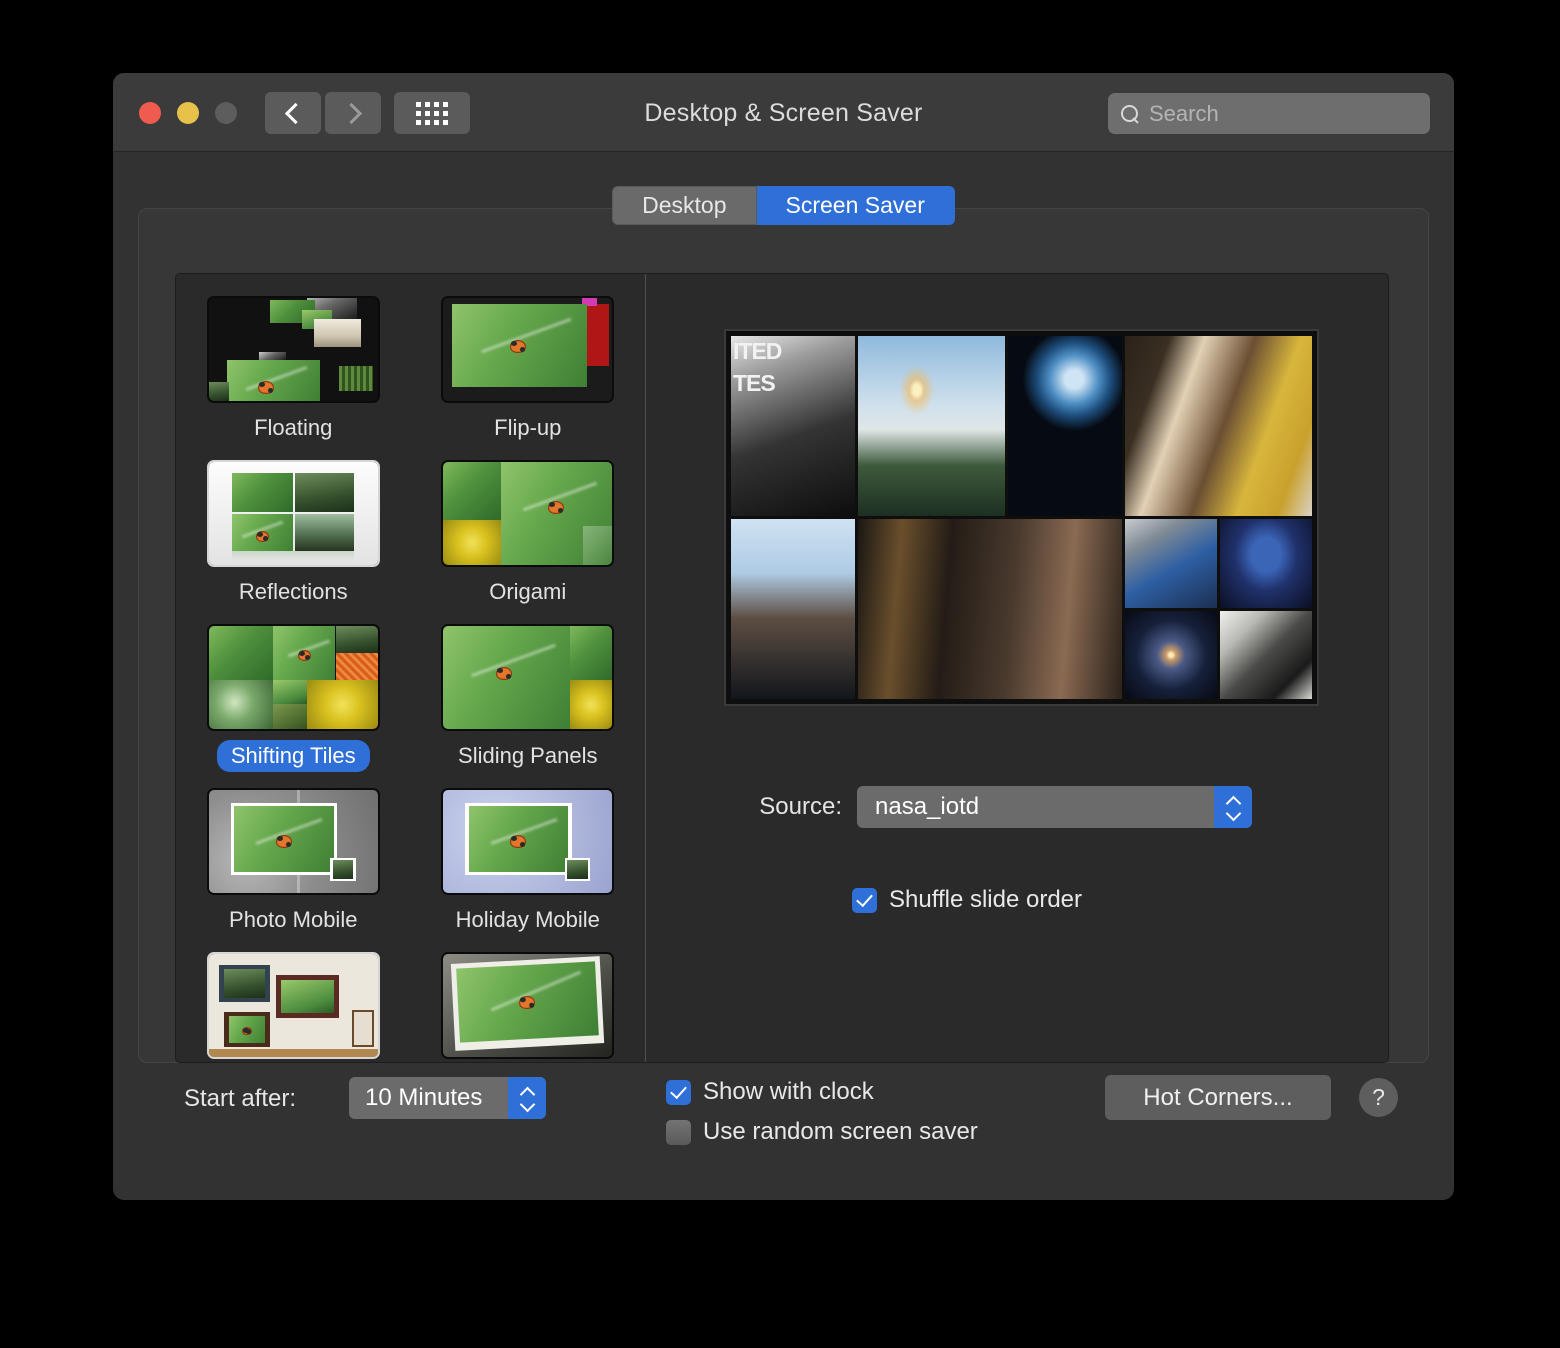 The height and width of the screenshot is (1348, 1560). What do you see at coordinates (864, 900) in the screenshot?
I see `shuffle-slide-order-checkbox` at bounding box center [864, 900].